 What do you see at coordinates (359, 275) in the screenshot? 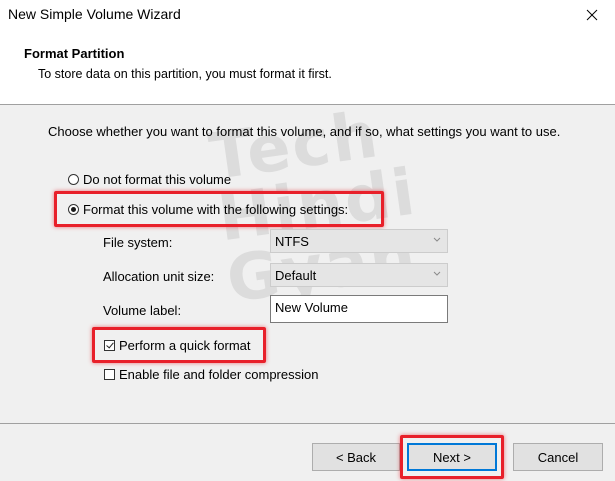
I see `allocation-select: Default` at bounding box center [359, 275].